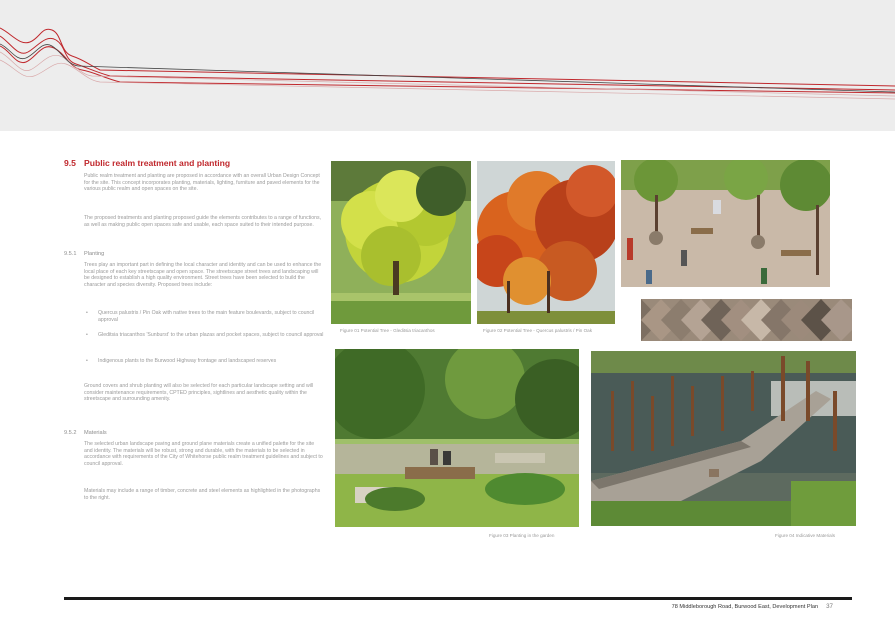 This screenshot has height=633, width=895. What do you see at coordinates (157, 163) in the screenshot?
I see `section-title: Public realm treatment and planting` at bounding box center [157, 163].